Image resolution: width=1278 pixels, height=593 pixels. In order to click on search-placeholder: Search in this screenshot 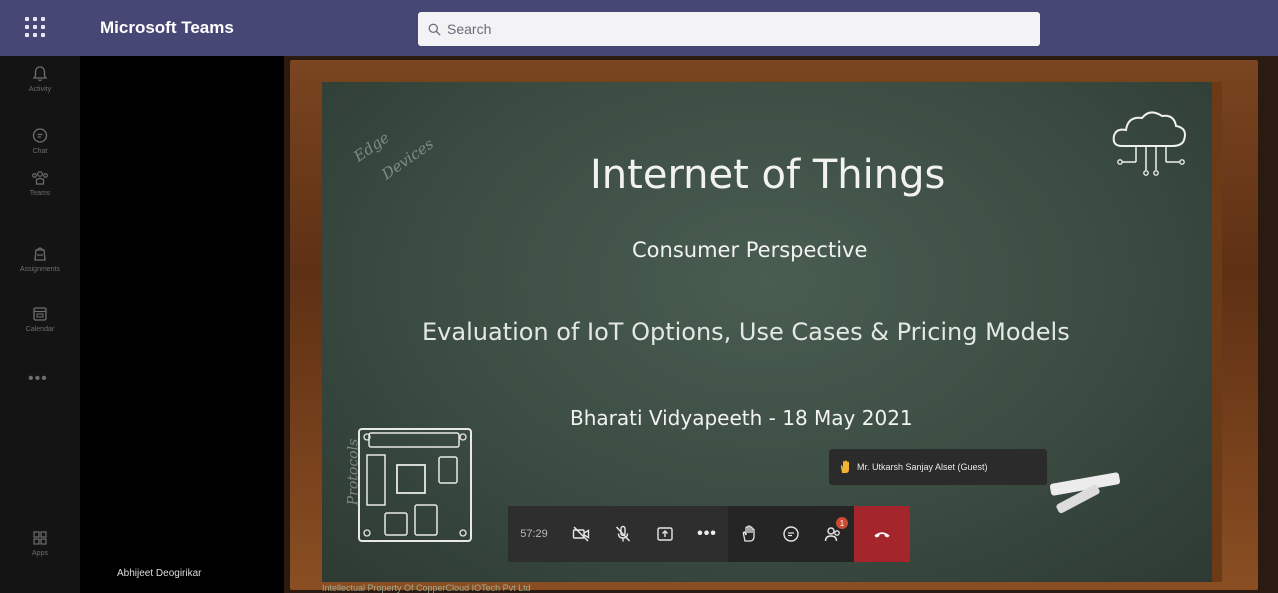, I will do `click(469, 29)`.